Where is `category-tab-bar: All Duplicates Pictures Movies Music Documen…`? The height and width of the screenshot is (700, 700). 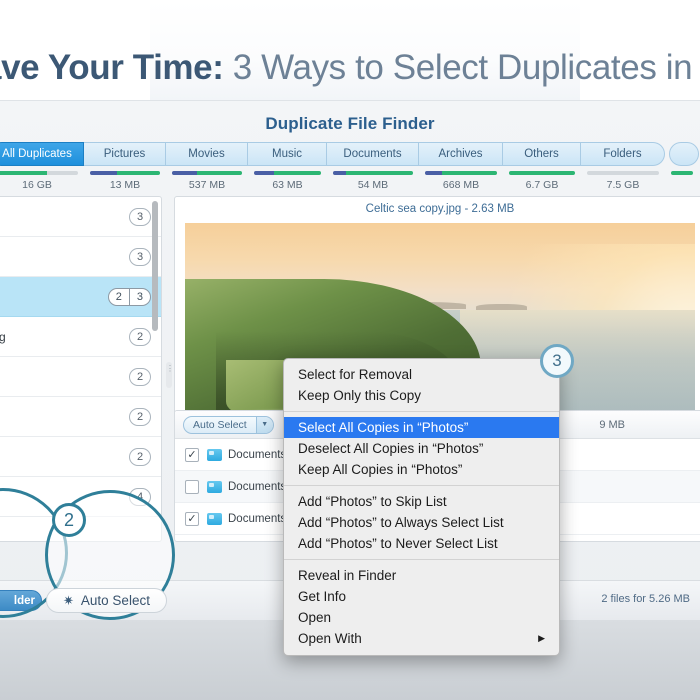
category-tab-bar: All Duplicates Pictures Movies Music Documen… is located at coordinates (350, 154).